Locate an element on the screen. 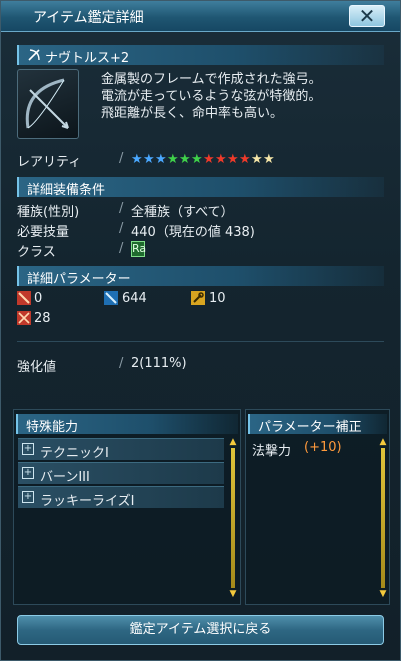 This screenshot has height=661, width=401. ability-name: バーンIII is located at coordinates (65, 477).